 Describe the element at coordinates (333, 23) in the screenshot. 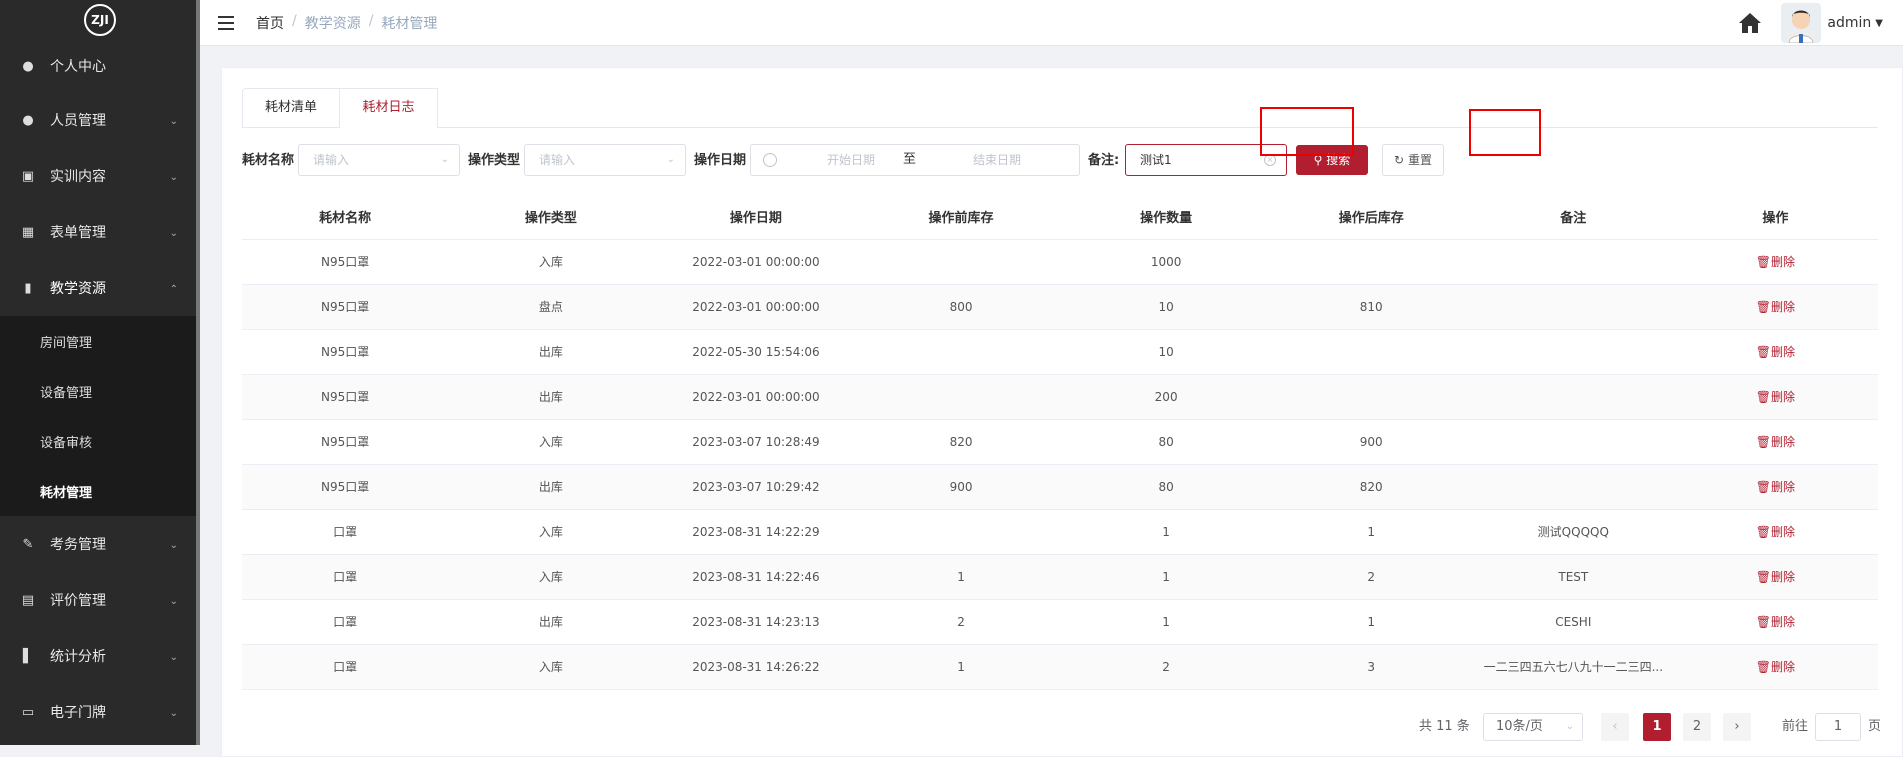

I see `breadcrumb-resources: 教学资源` at that location.